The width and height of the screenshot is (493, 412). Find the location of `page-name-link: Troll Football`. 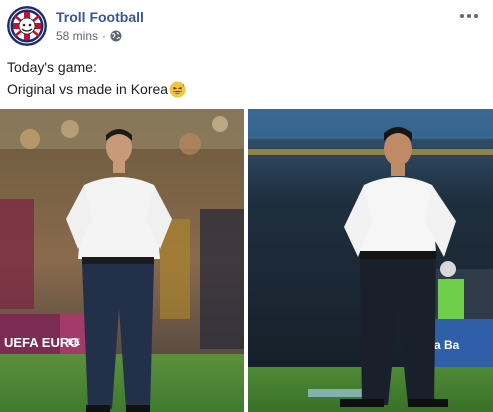

page-name-link: Troll Football is located at coordinates (100, 17).